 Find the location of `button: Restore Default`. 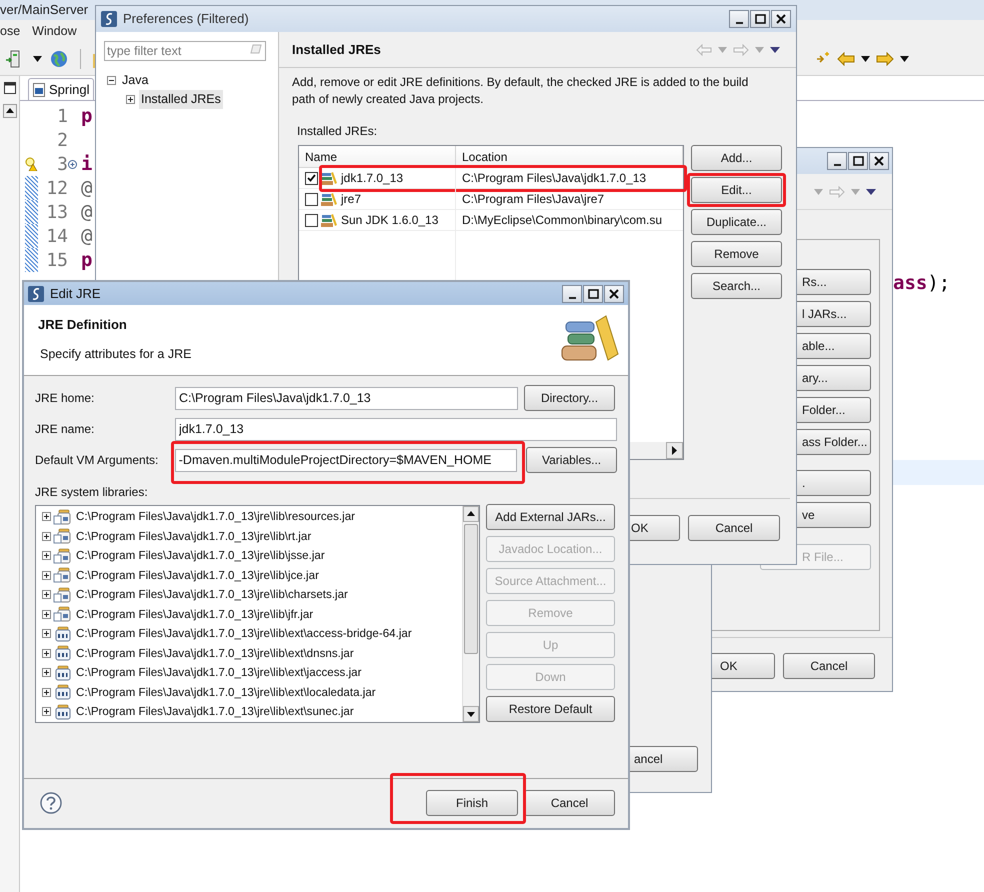

button: Restore Default is located at coordinates (550, 709).